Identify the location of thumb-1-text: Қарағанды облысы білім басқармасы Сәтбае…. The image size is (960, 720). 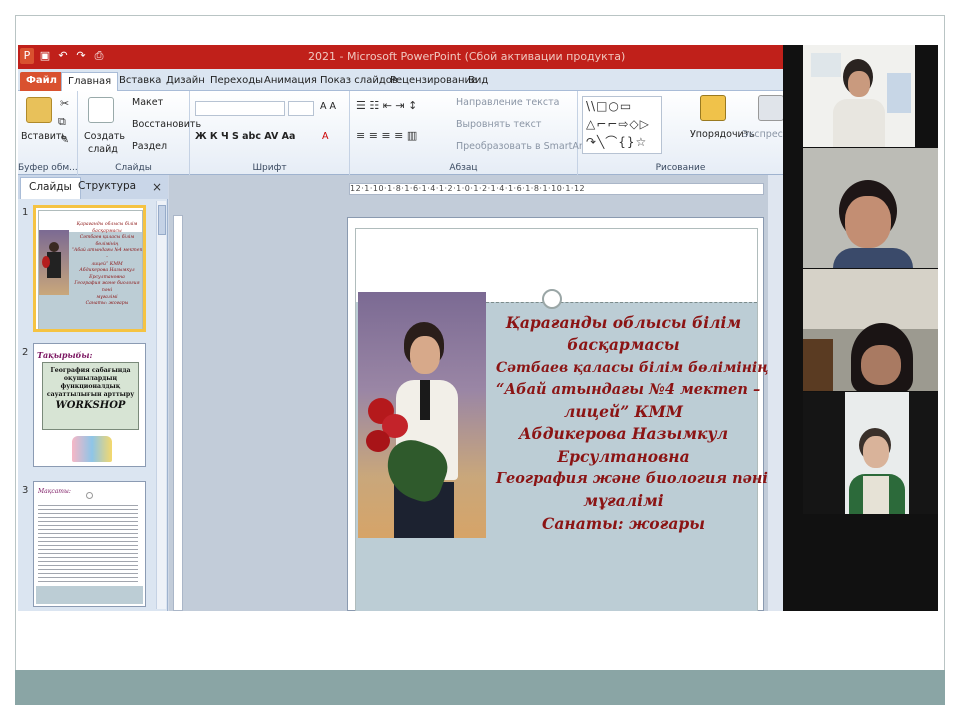
(107, 265).